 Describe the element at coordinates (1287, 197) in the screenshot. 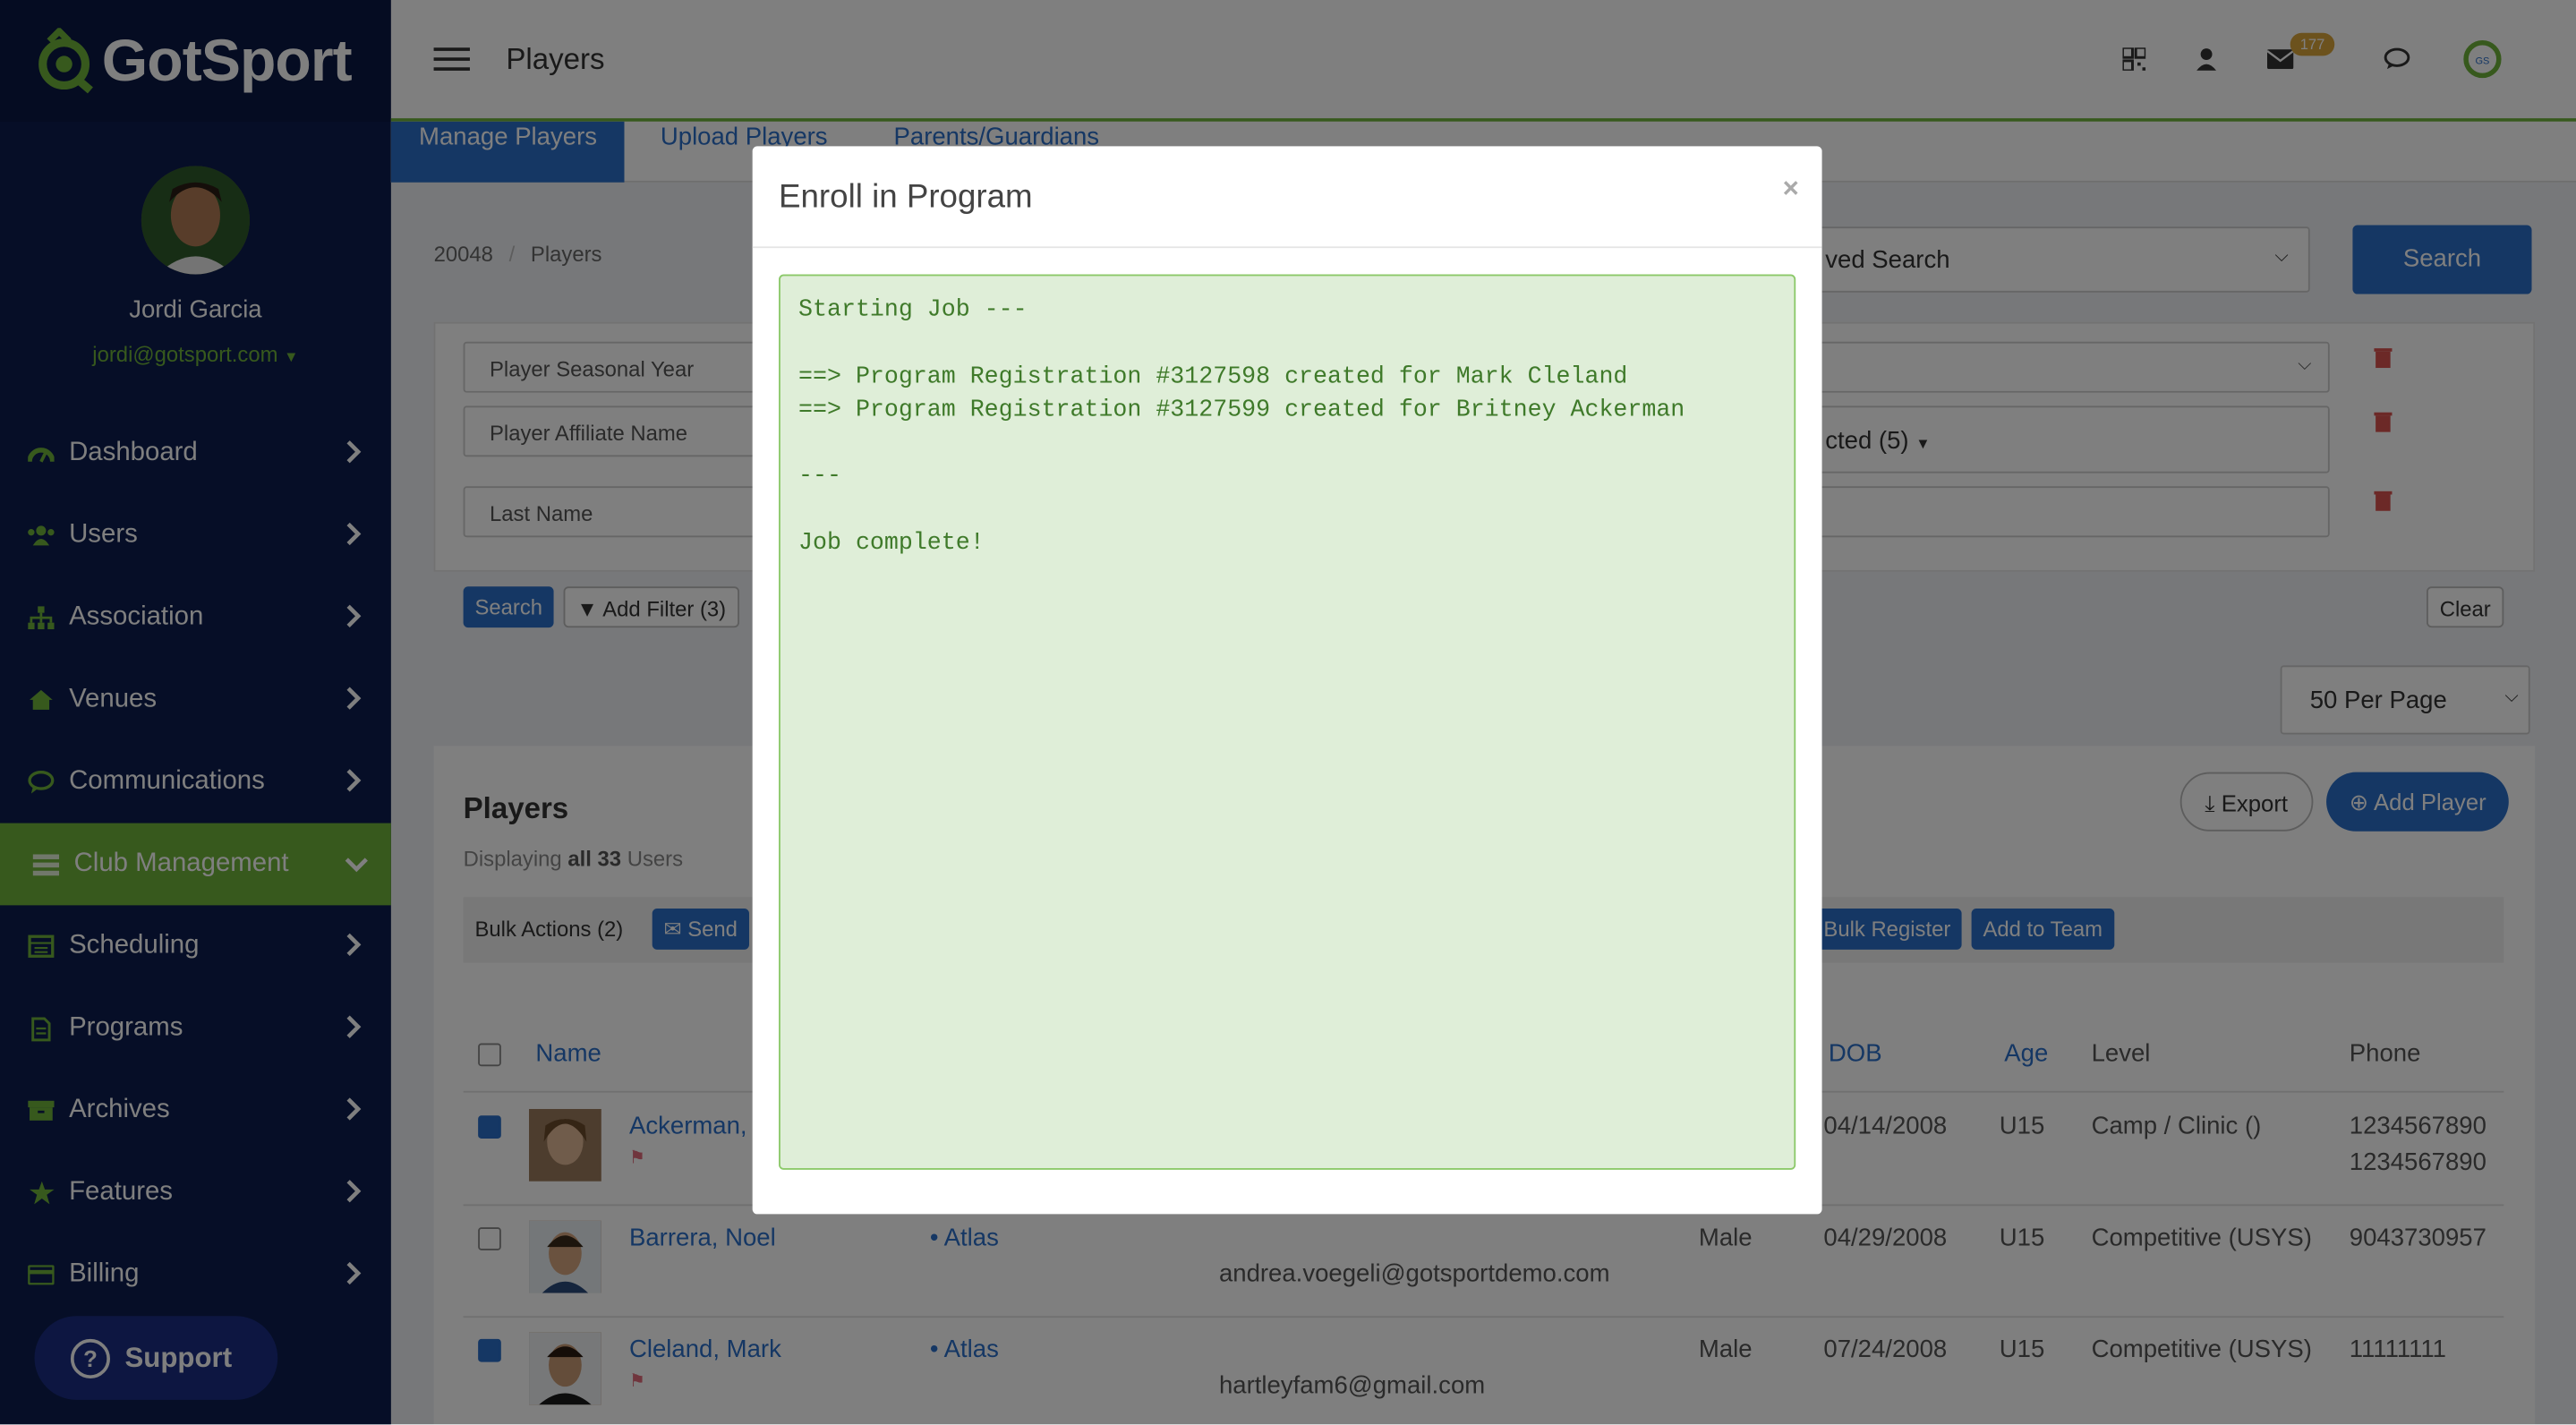

I see `modal-title: Enroll in Program` at that location.